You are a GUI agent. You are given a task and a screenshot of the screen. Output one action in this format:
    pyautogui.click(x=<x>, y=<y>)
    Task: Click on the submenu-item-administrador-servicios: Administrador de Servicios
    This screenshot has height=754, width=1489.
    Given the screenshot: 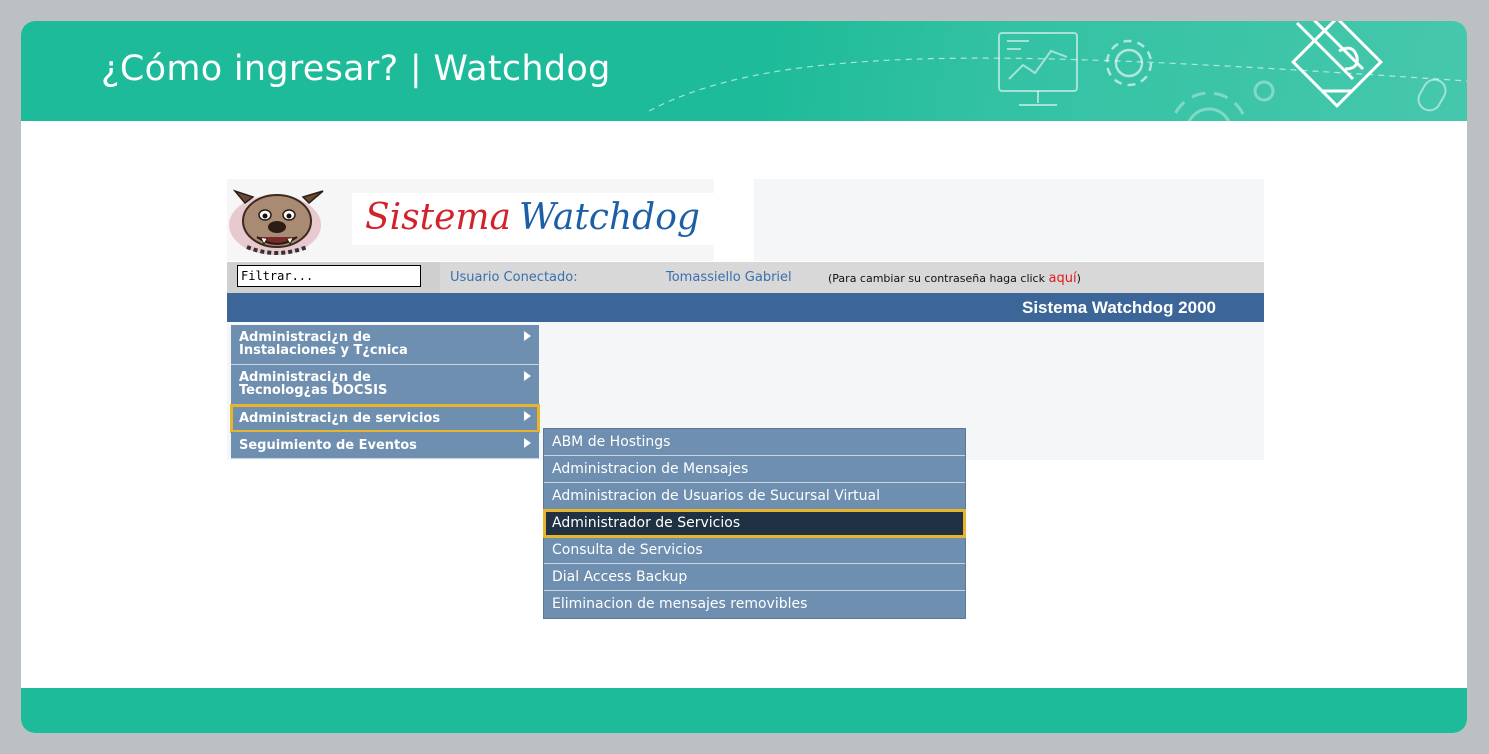 What is the action you would take?
    pyautogui.click(x=754, y=523)
    